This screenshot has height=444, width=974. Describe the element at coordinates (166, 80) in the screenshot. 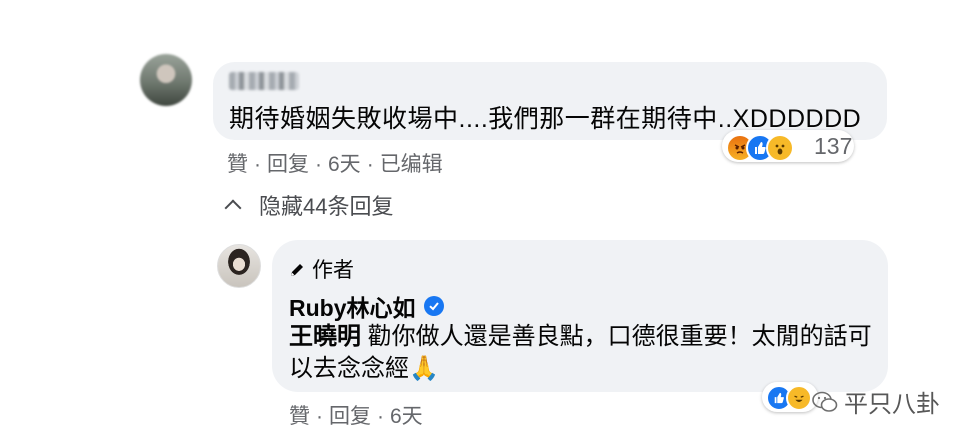

I see `commenter-avatar` at that location.